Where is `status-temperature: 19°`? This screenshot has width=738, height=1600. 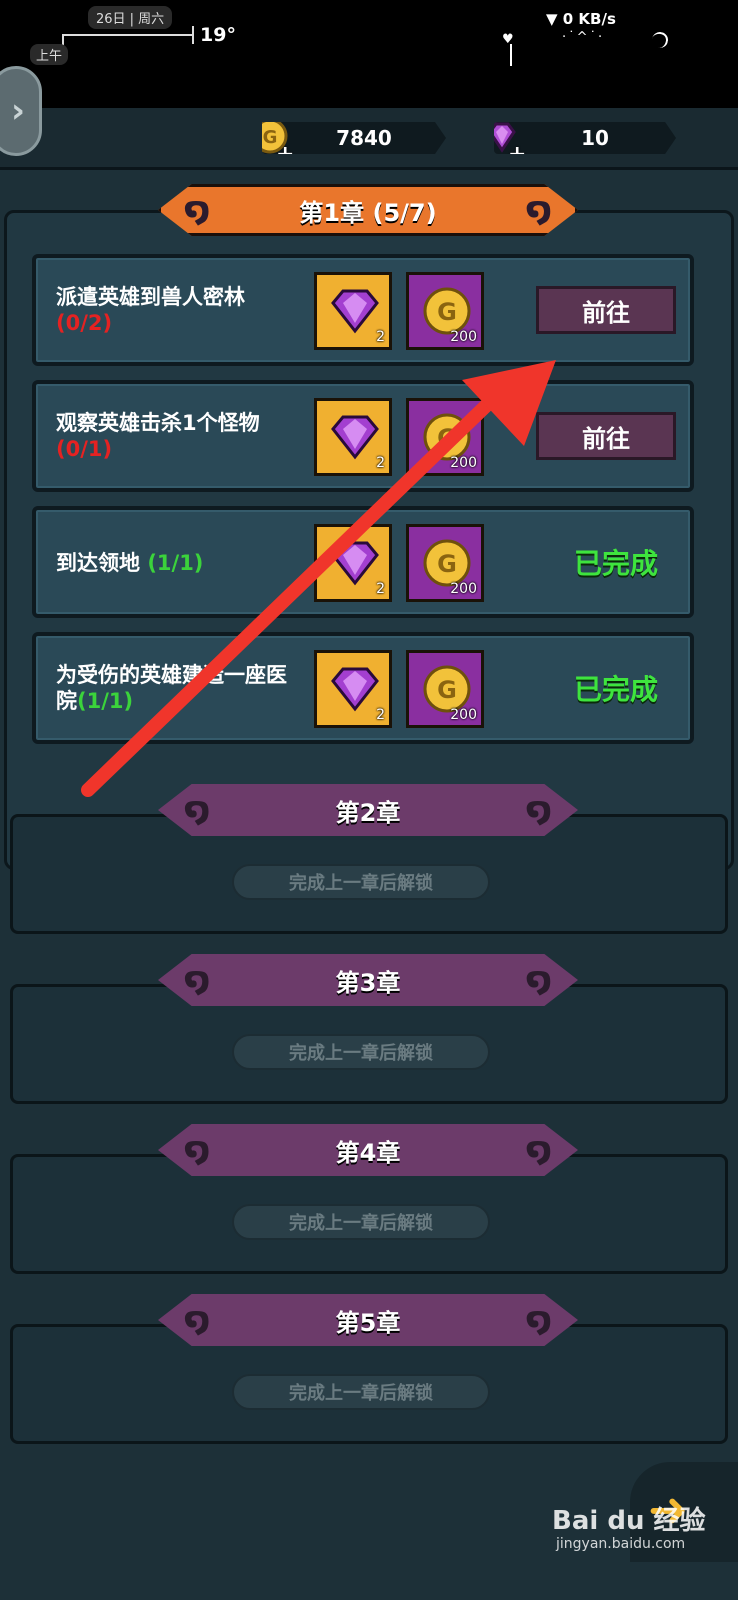
status-temperature: 19° is located at coordinates (218, 35).